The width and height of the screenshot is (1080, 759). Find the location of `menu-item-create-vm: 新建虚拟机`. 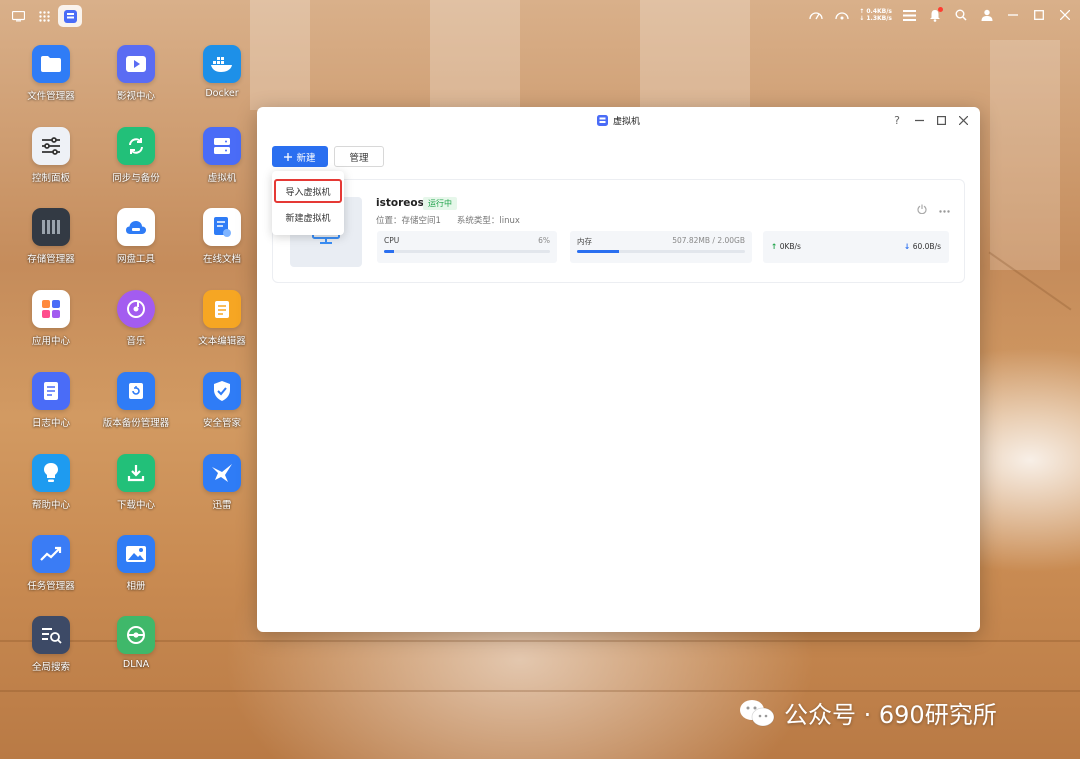

menu-item-create-vm: 新建虚拟机 is located at coordinates (308, 217).